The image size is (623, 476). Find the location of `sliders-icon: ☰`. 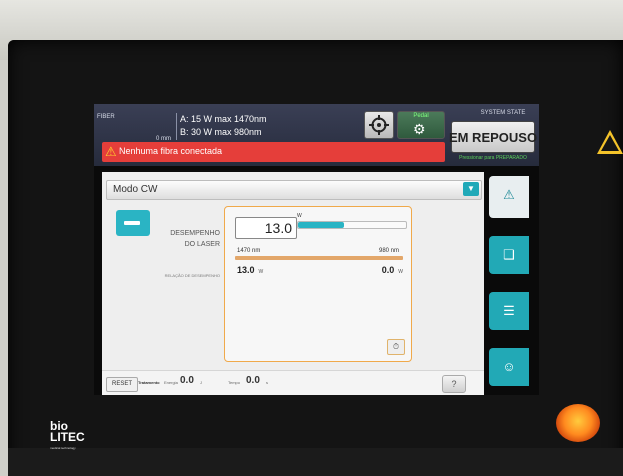

sliders-icon: ☰ is located at coordinates (509, 310).